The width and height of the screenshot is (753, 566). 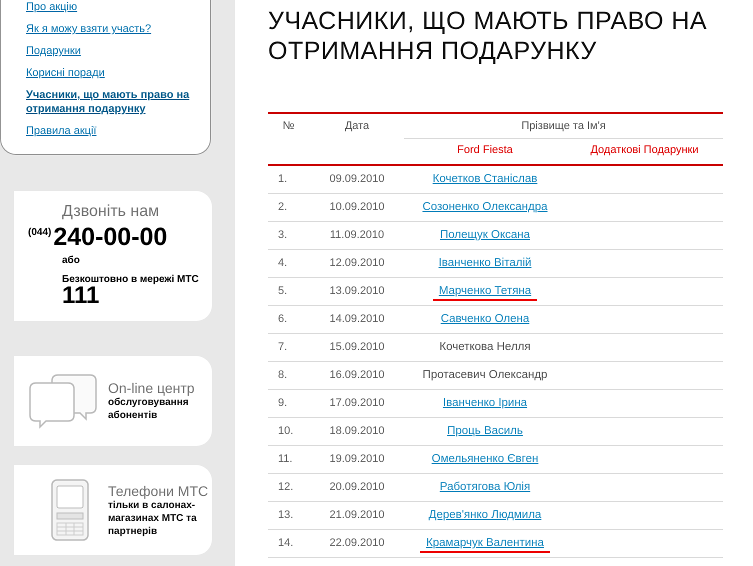 I want to click on table-cell: 6., so click(x=289, y=319).